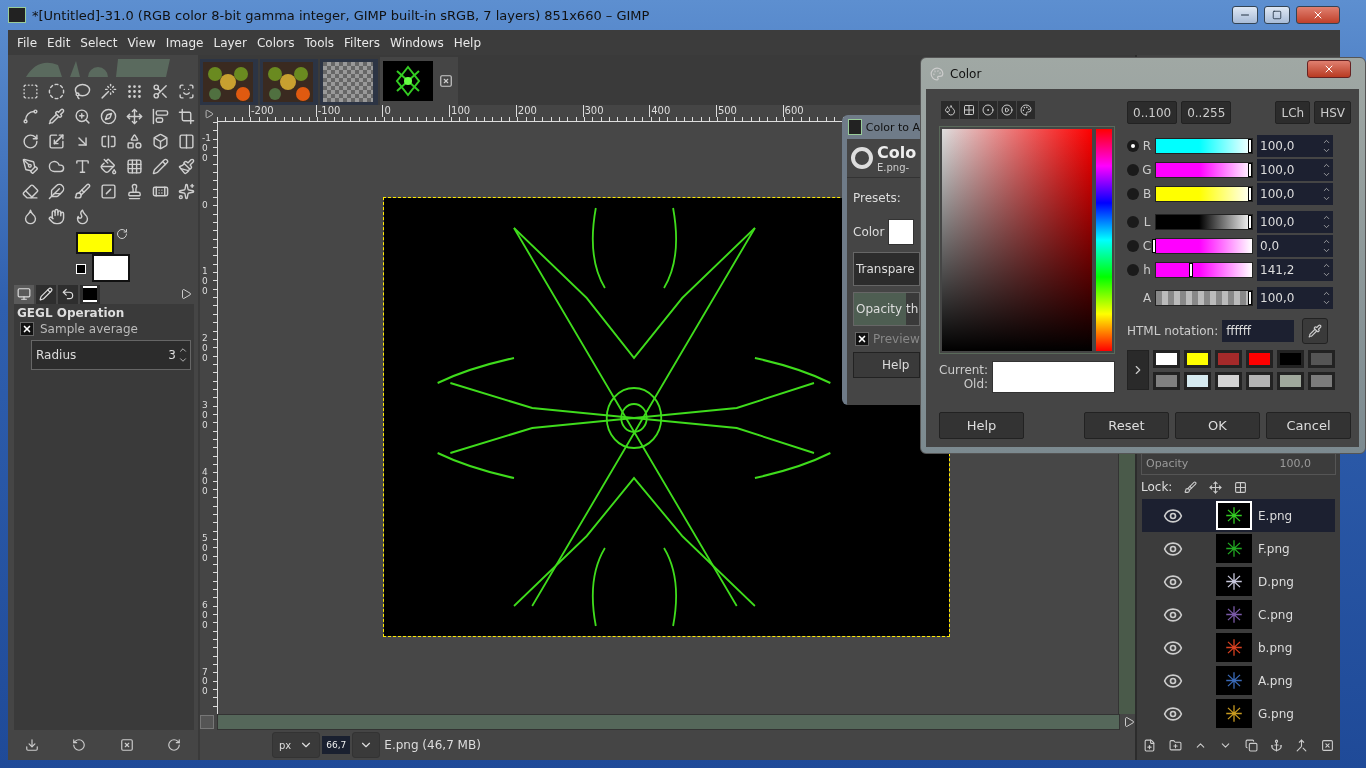  Describe the element at coordinates (1152, 112) in the screenshot. I see `range-button: 0..100` at that location.